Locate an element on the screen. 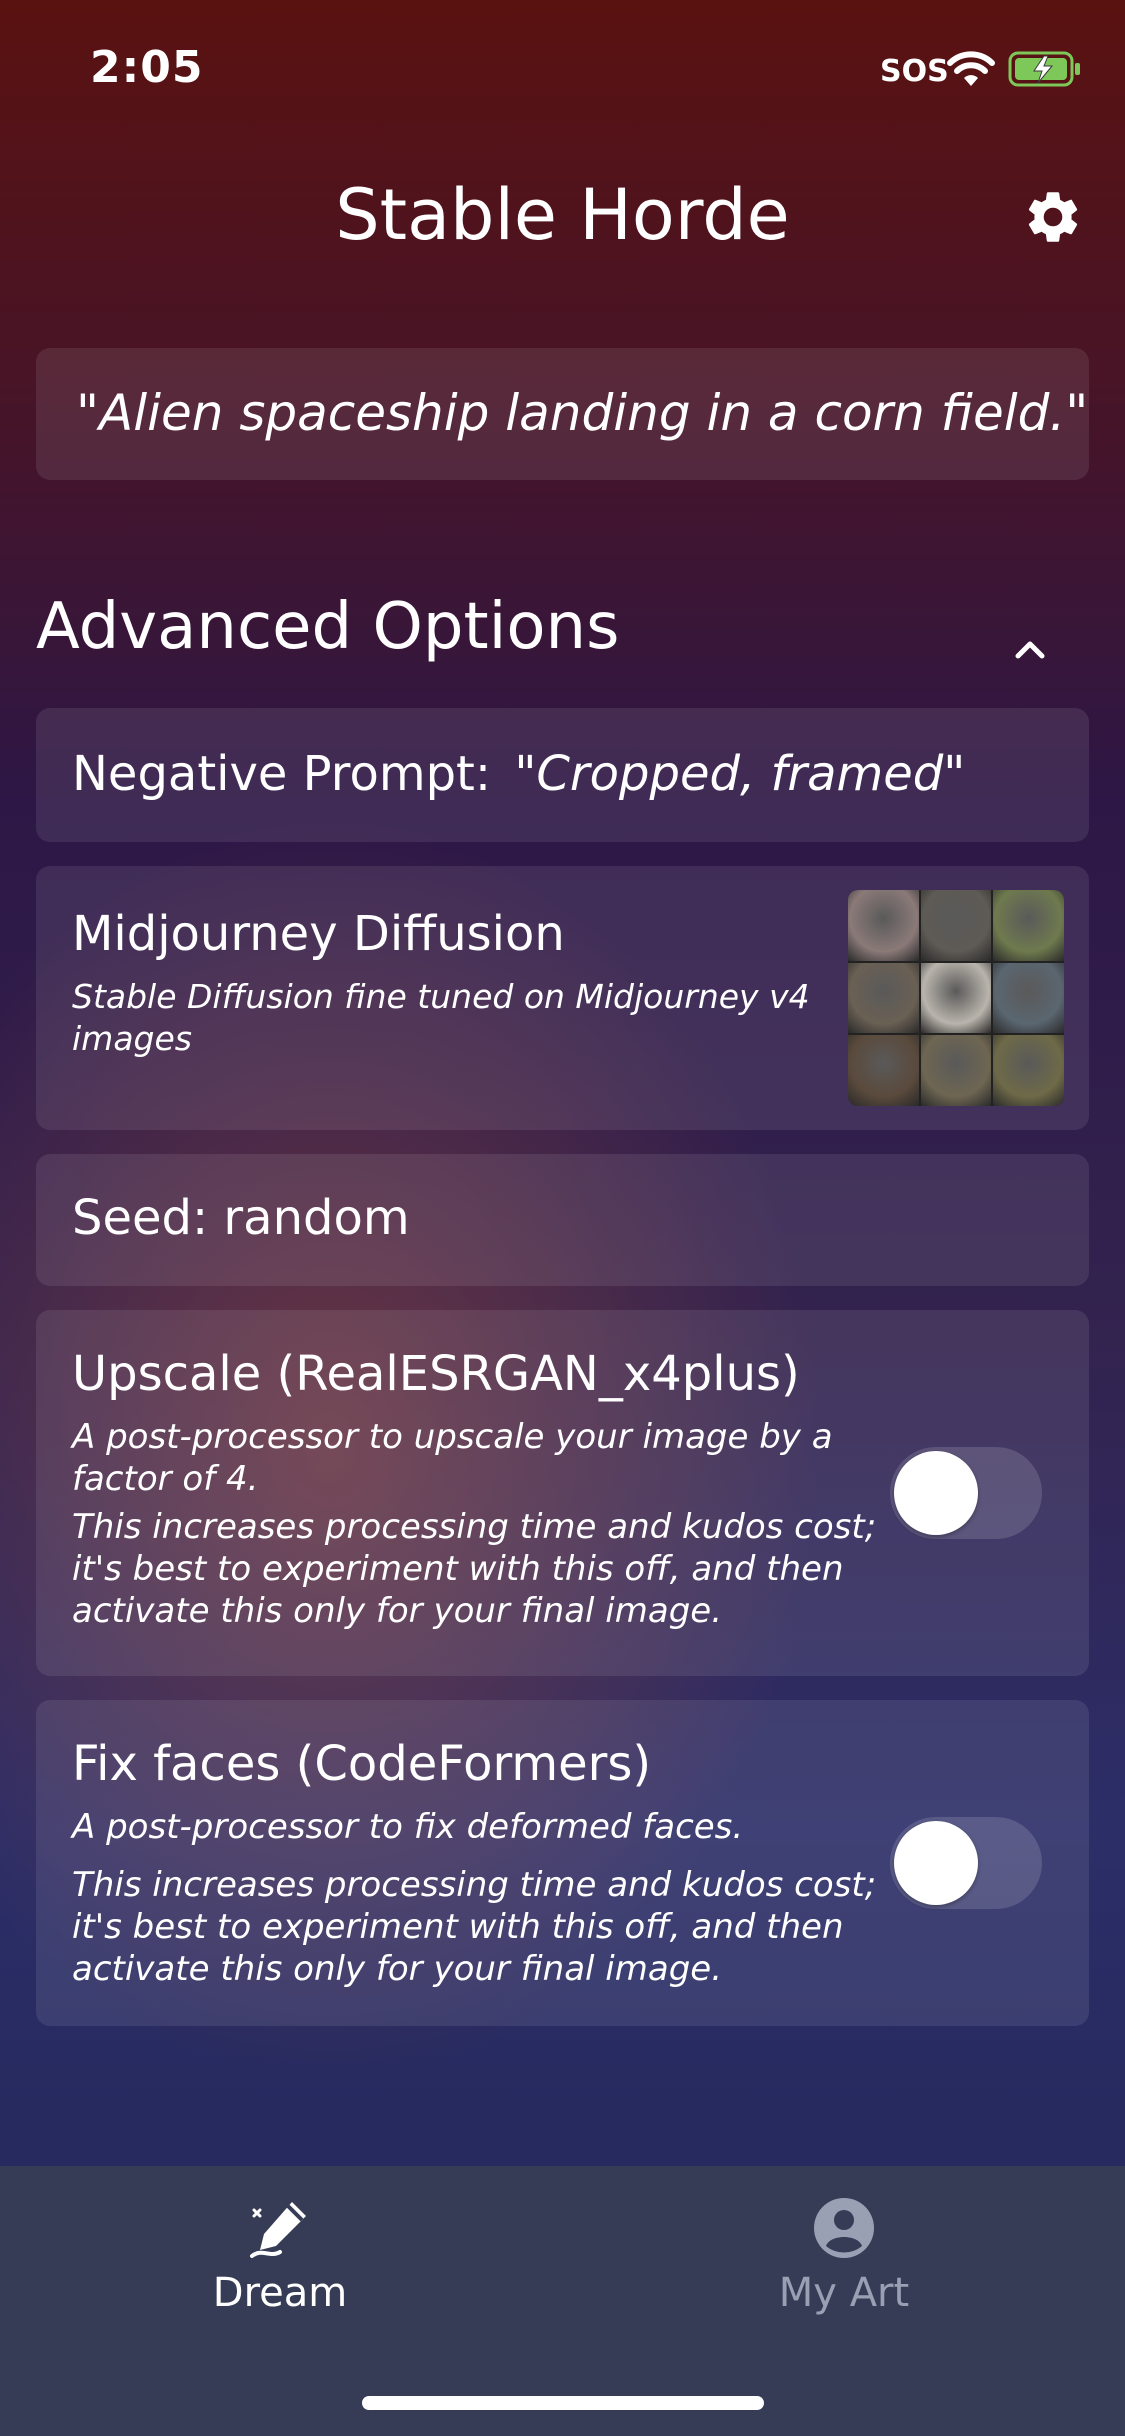 The width and height of the screenshot is (1125, 2436). seed-label: Seed: random is located at coordinates (241, 1218).